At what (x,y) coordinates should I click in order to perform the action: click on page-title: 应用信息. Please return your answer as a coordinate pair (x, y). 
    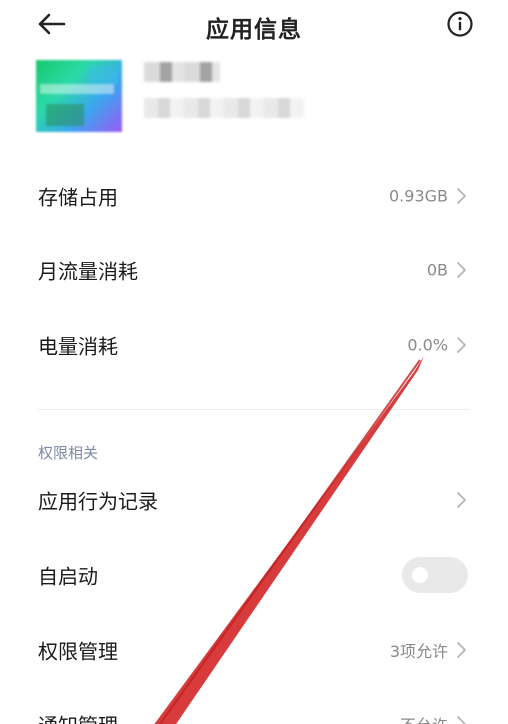
    Looking at the image, I should click on (254, 30).